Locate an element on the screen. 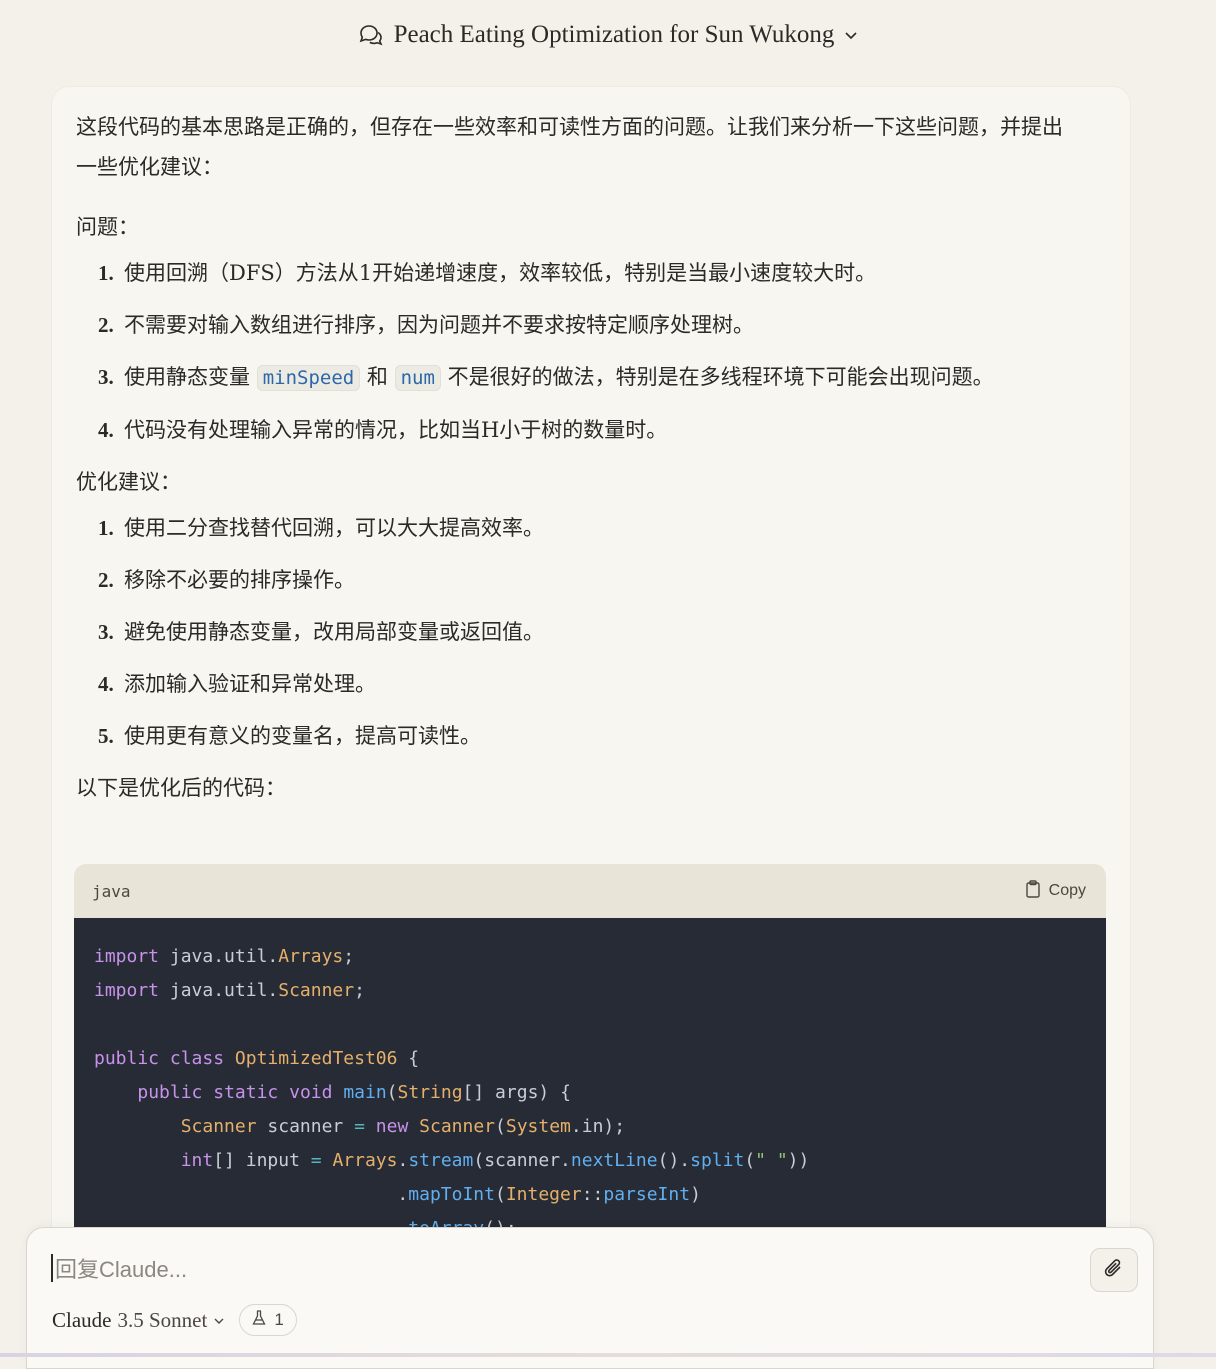 The image size is (1216, 1369). composer-toolbar: Claude 3.5 Sonnet 1 is located at coordinates (174, 1320).